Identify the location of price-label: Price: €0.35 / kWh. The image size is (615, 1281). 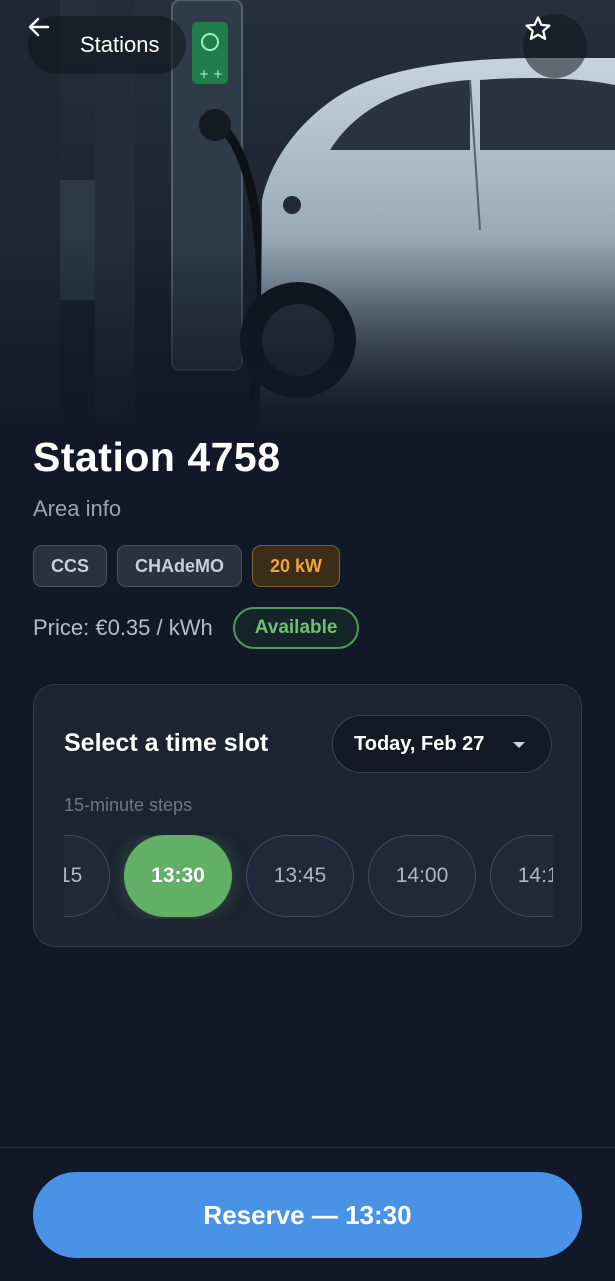
(123, 627).